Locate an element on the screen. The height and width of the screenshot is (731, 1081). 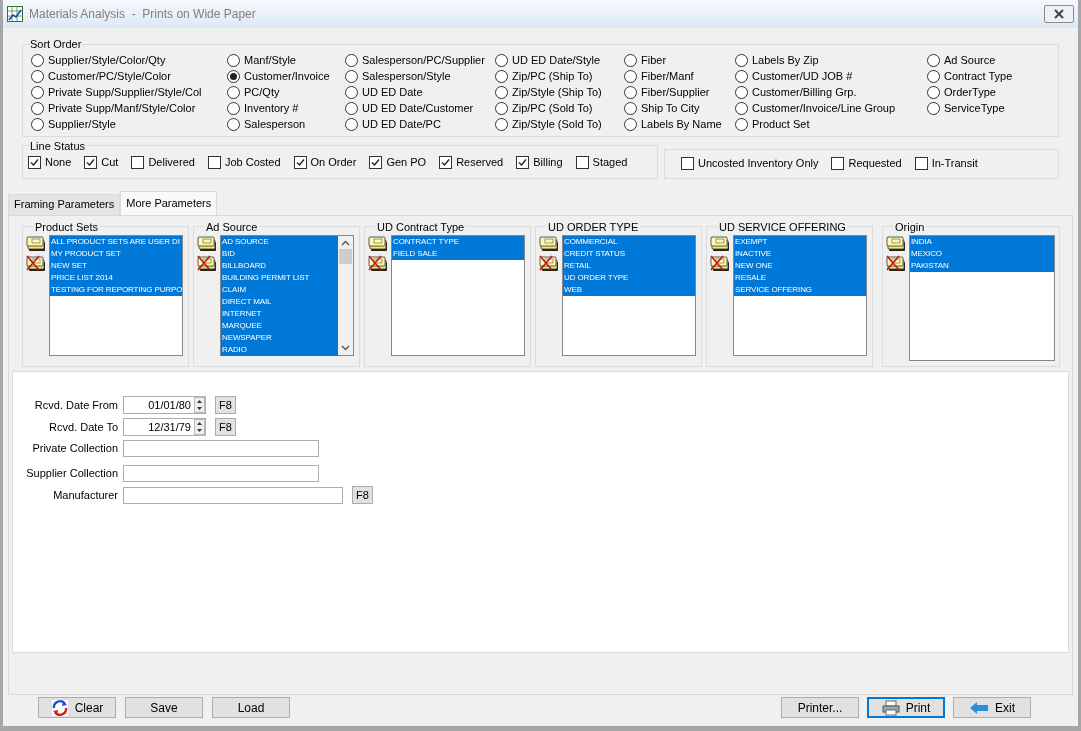
list-item: CLAIM is located at coordinates (279, 290).